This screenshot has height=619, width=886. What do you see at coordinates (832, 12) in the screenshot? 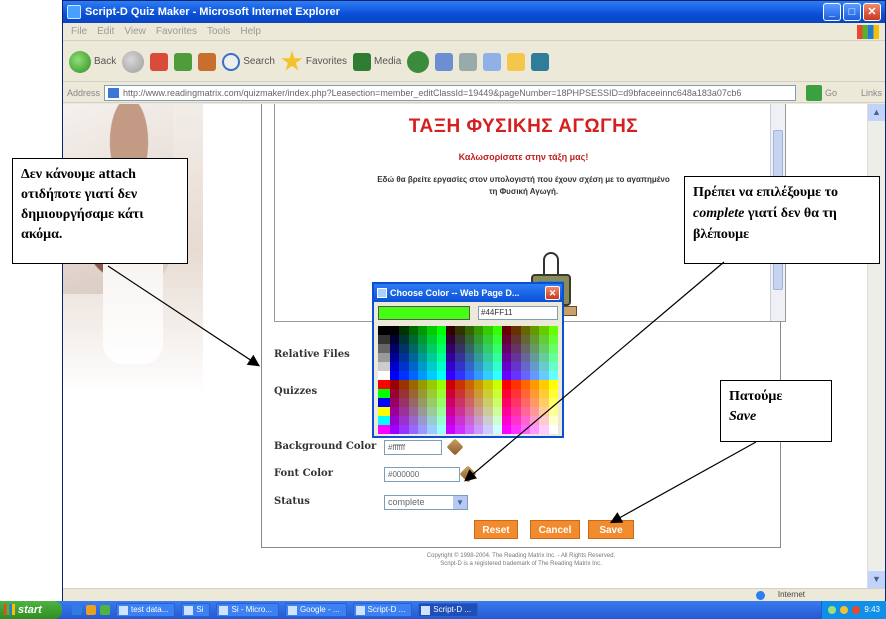
I see `minimize-button: _` at bounding box center [832, 12].